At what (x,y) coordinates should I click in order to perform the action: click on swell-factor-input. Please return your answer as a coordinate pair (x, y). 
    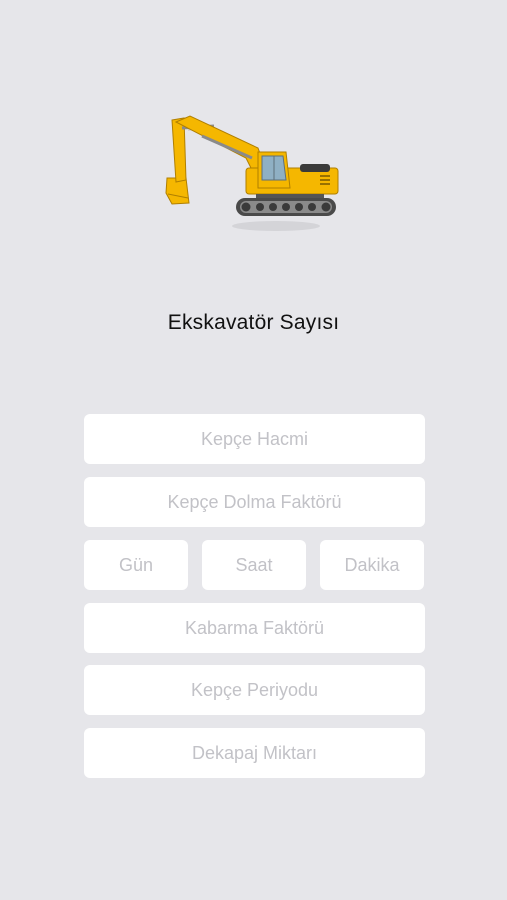
    Looking at the image, I should click on (254, 628).